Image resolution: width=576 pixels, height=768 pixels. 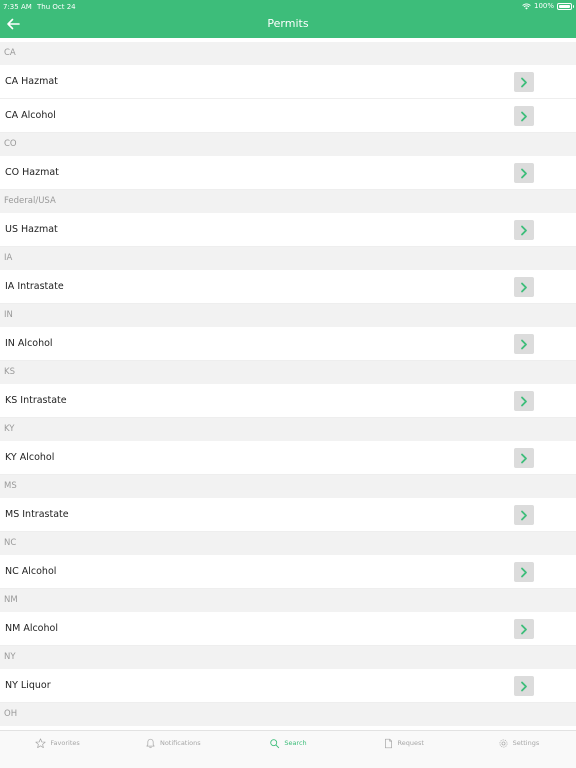 What do you see at coordinates (288, 230) in the screenshot?
I see `permit-row: US Hazmat` at bounding box center [288, 230].